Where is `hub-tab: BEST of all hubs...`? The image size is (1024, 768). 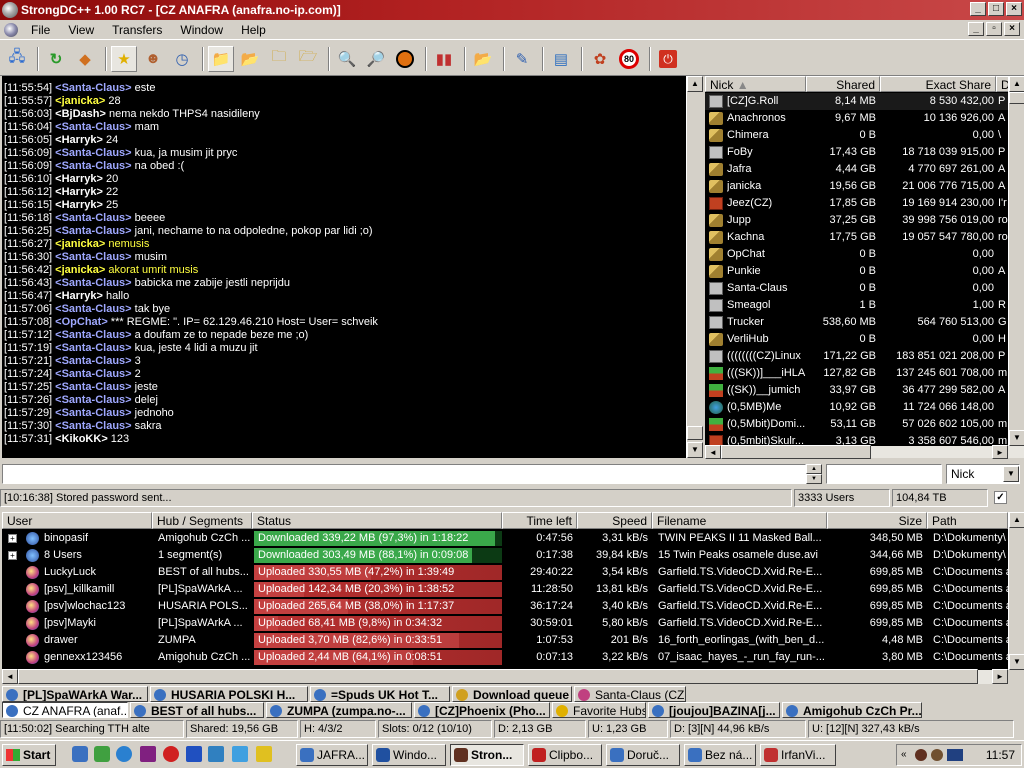 hub-tab: BEST of all hubs... is located at coordinates (197, 710).